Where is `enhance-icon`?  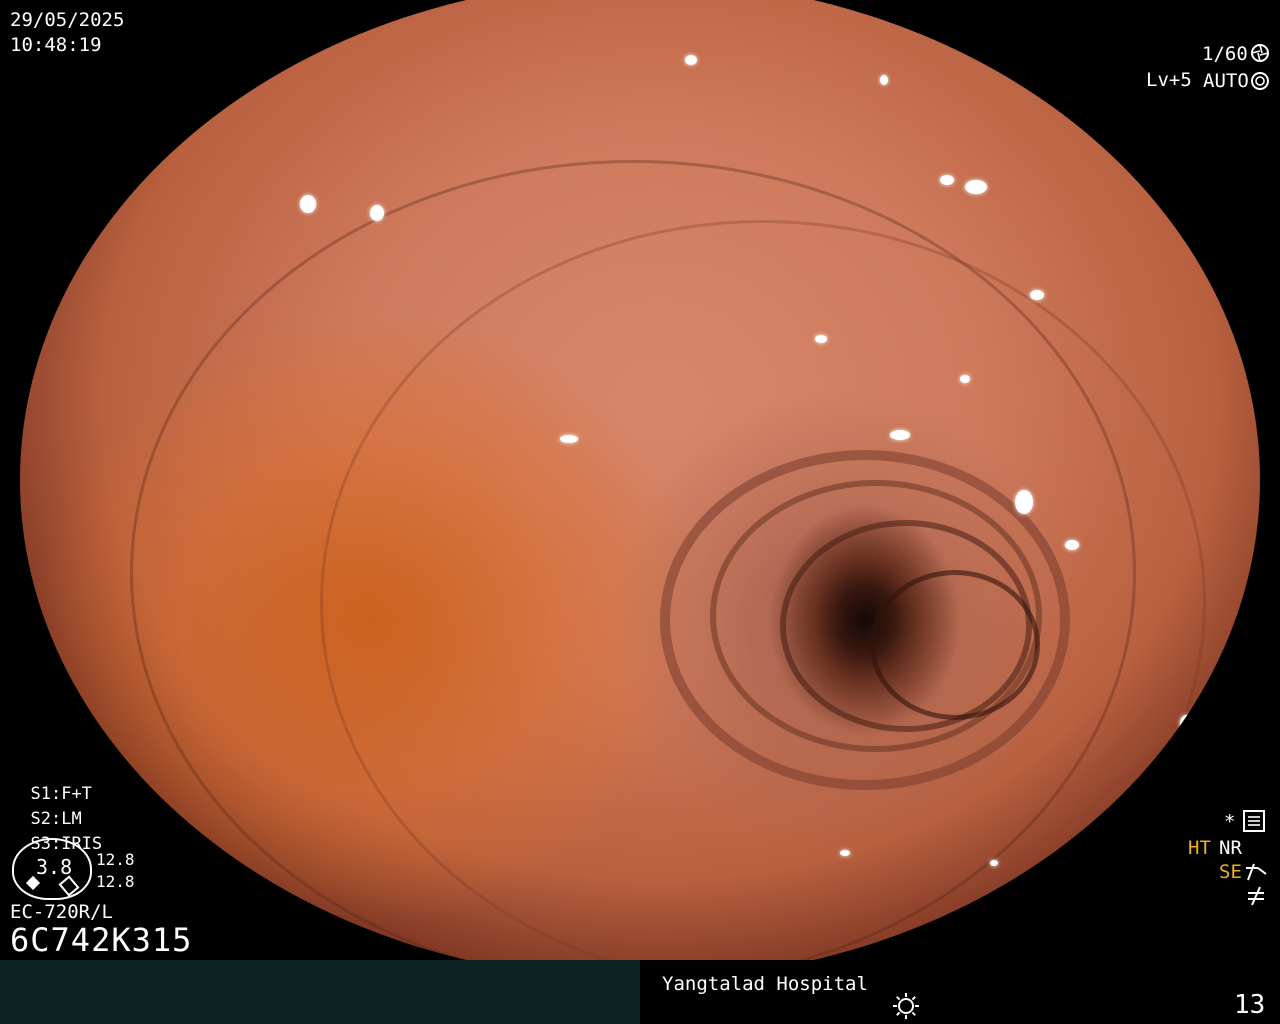
enhance-icon is located at coordinates (1256, 872).